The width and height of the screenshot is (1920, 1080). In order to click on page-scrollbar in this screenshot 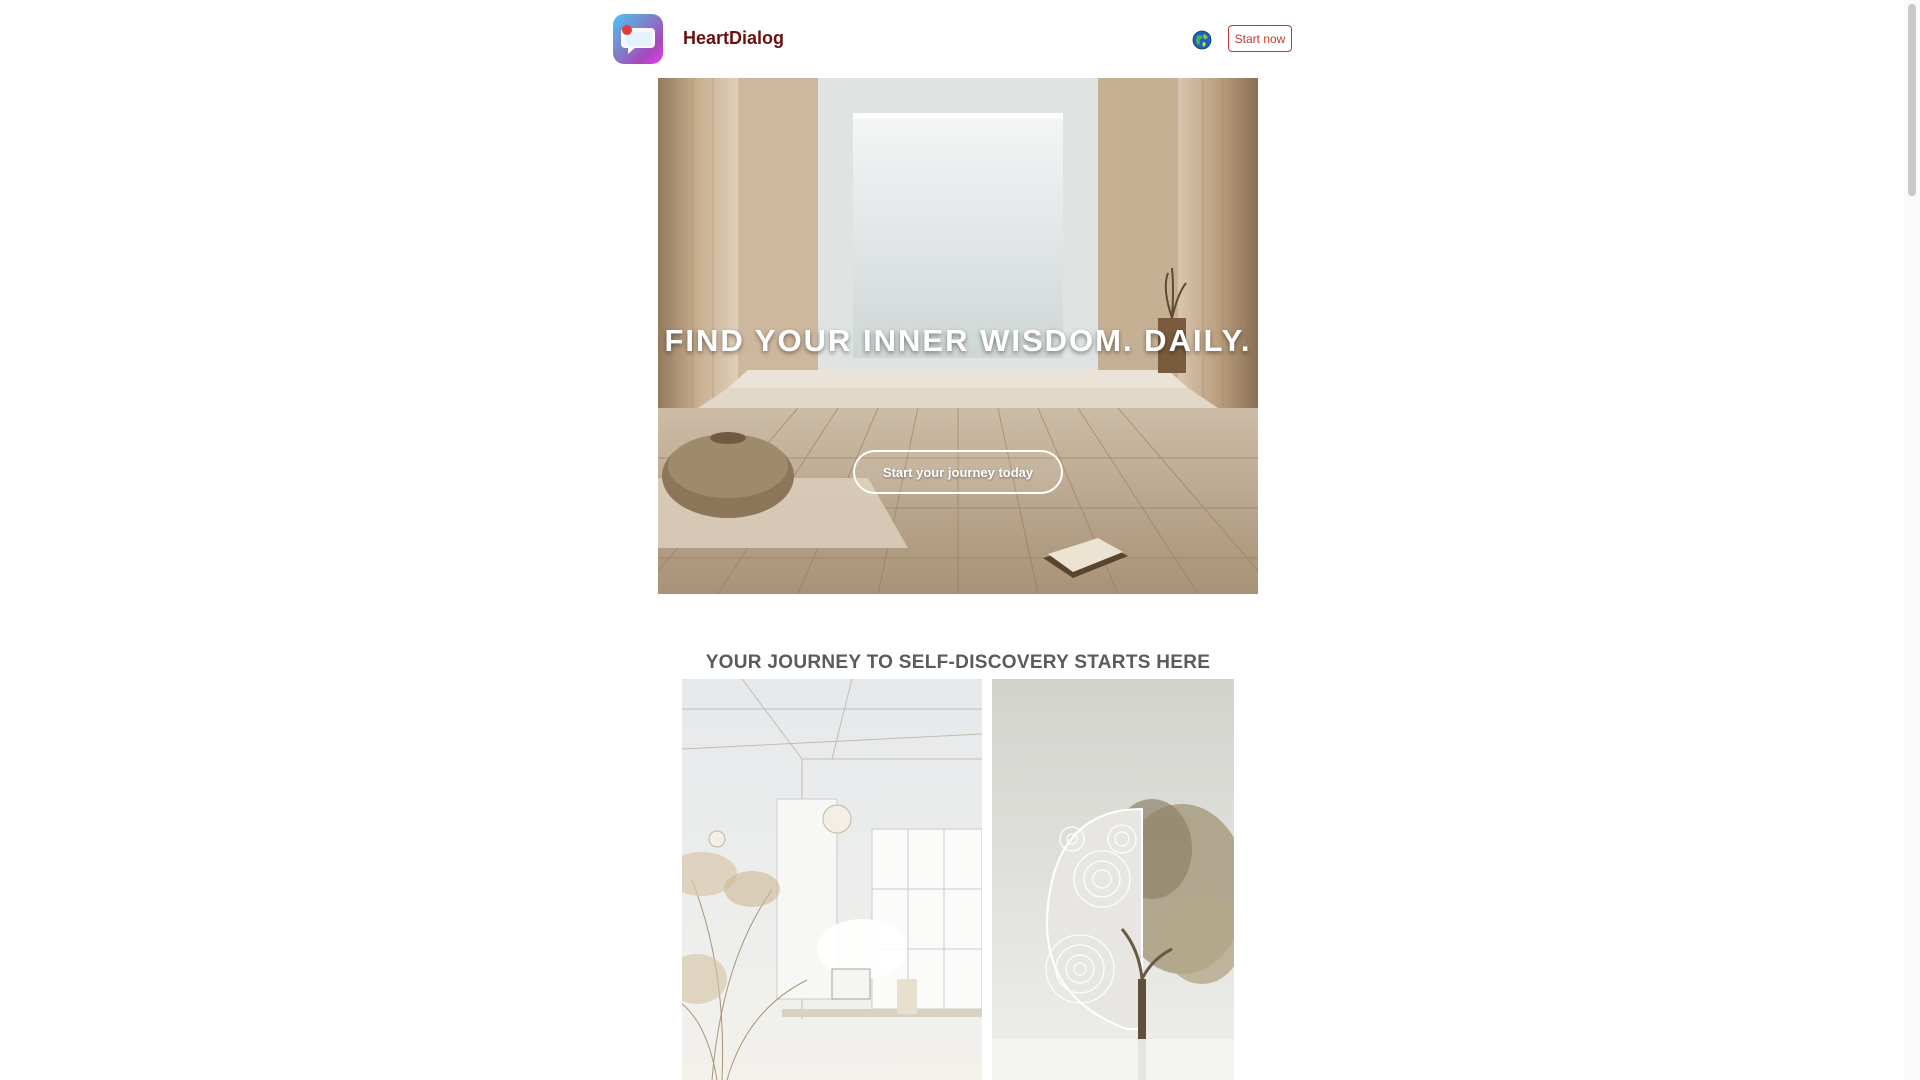, I will do `click(1912, 540)`.